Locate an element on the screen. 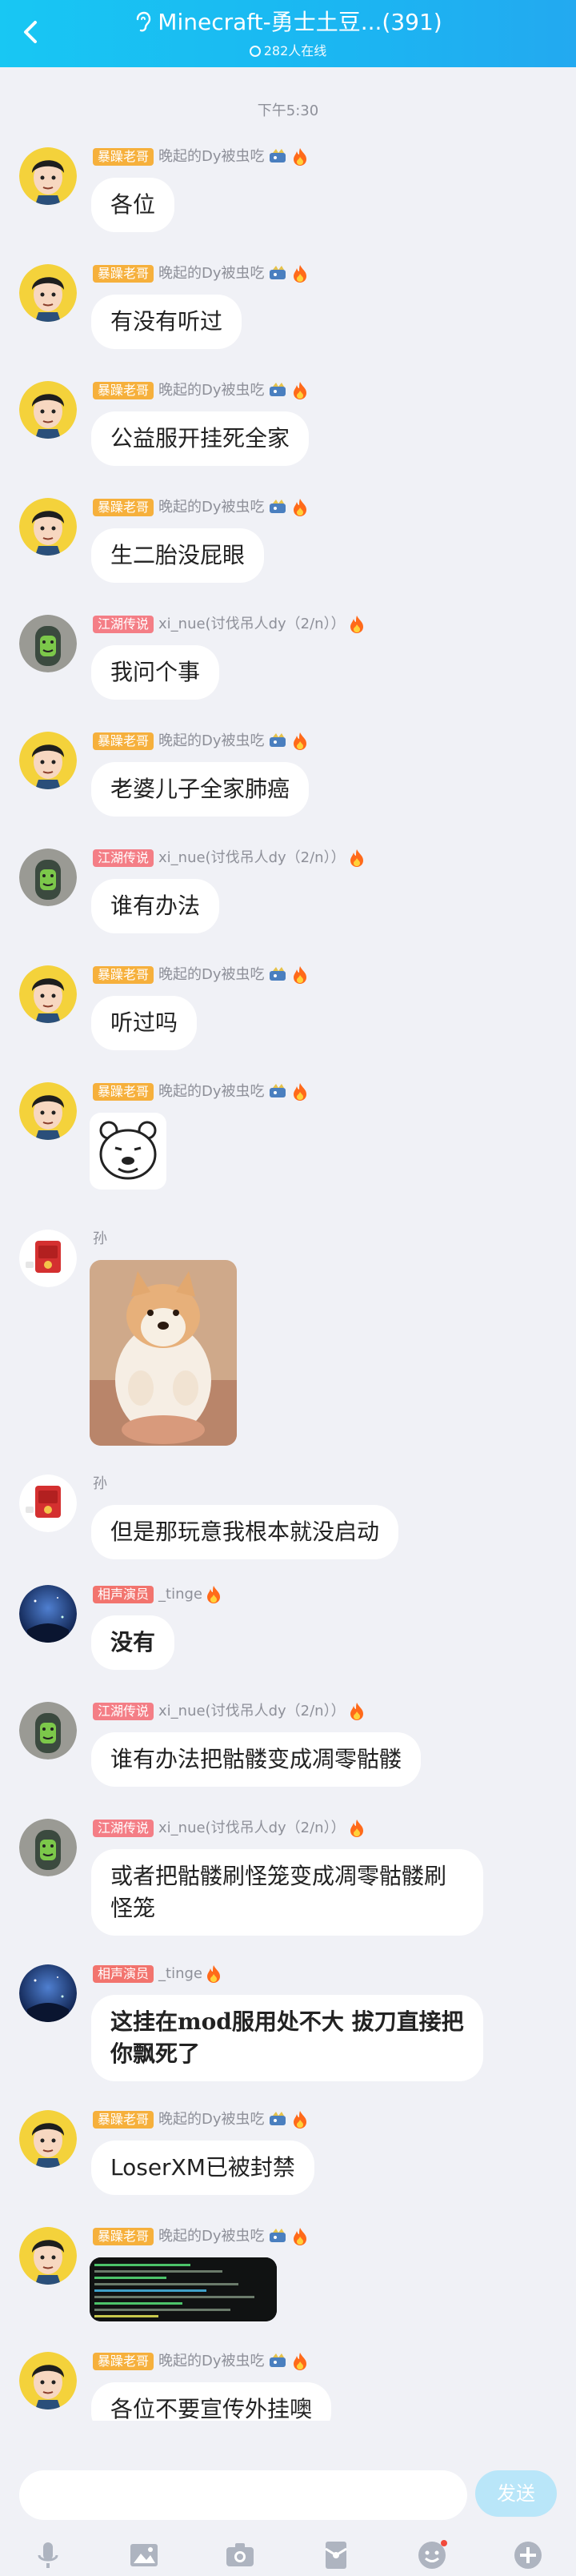 The image size is (576, 2576). message-bubble: 但是那玩意我根本就没启动 is located at coordinates (245, 1532).